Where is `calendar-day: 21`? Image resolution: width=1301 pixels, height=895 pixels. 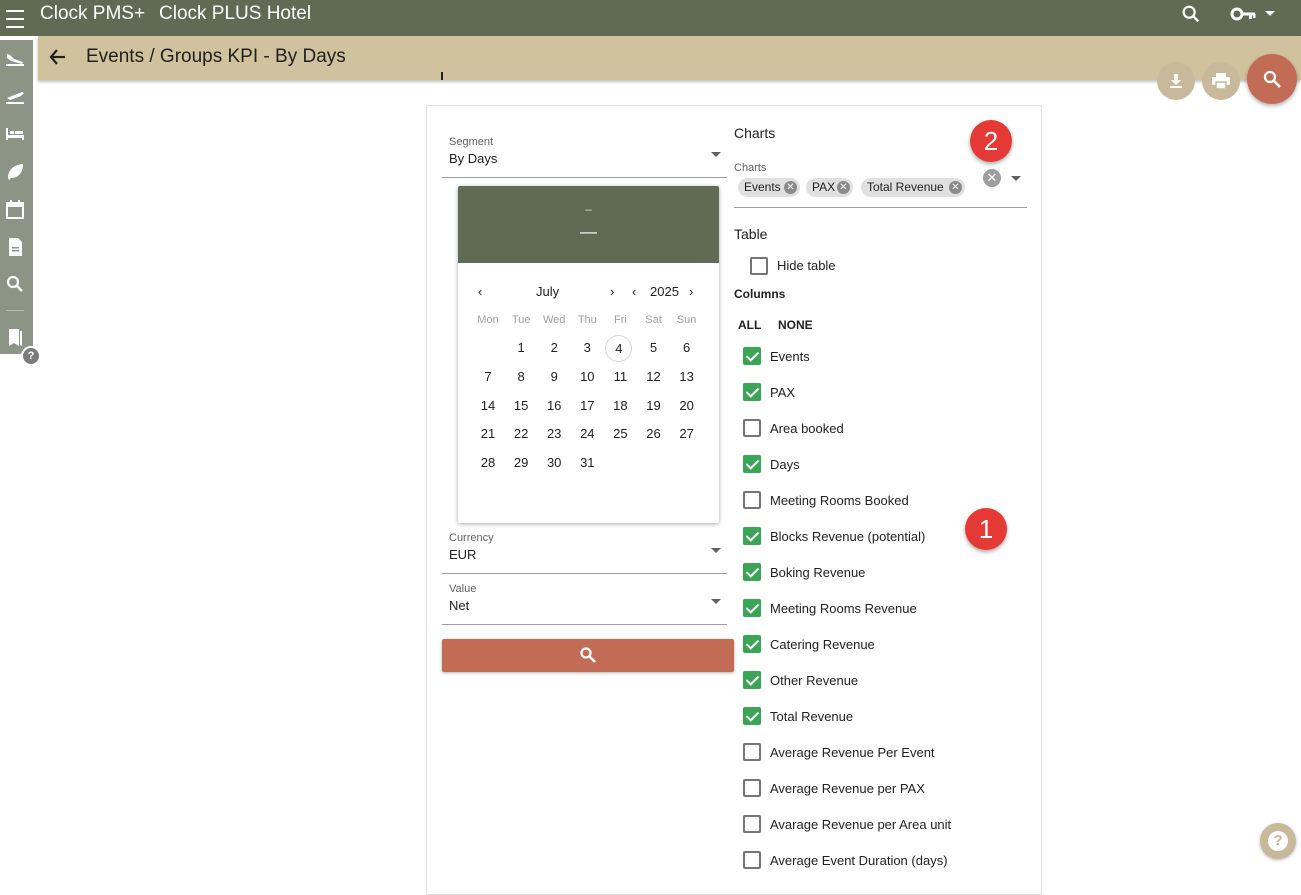 calendar-day: 21 is located at coordinates (488, 434).